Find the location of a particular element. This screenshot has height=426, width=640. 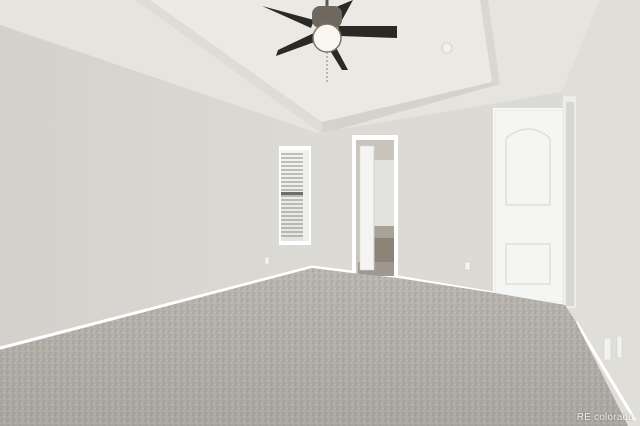

bathroom-doorway is located at coordinates (375, 206).